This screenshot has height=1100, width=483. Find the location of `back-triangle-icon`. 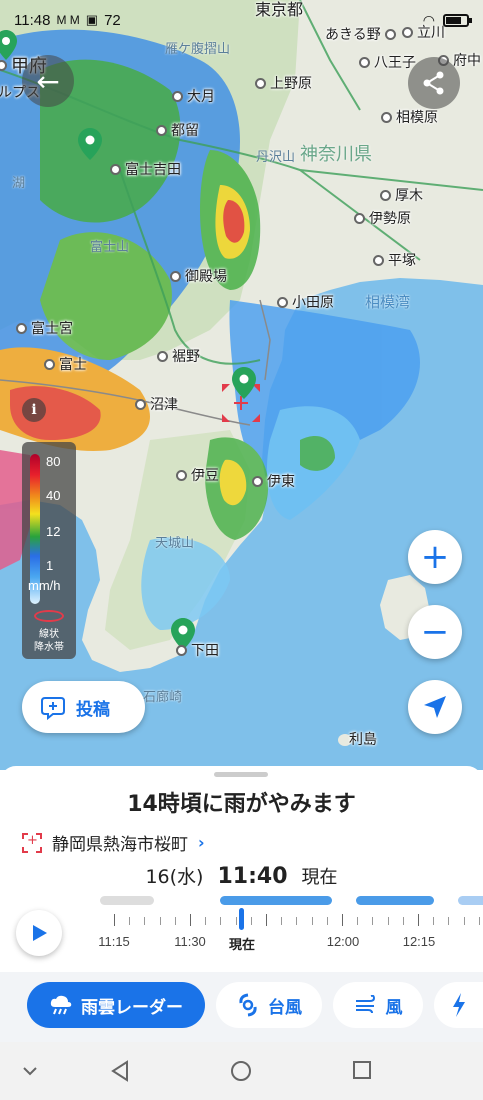

back-triangle-icon is located at coordinates (120, 1071).